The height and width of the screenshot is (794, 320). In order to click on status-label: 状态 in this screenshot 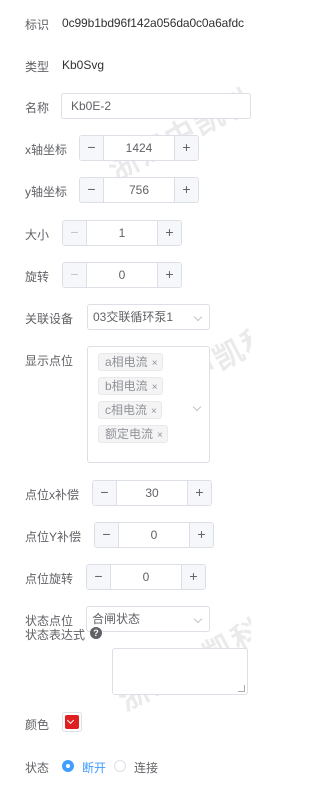, I will do `click(37, 768)`.